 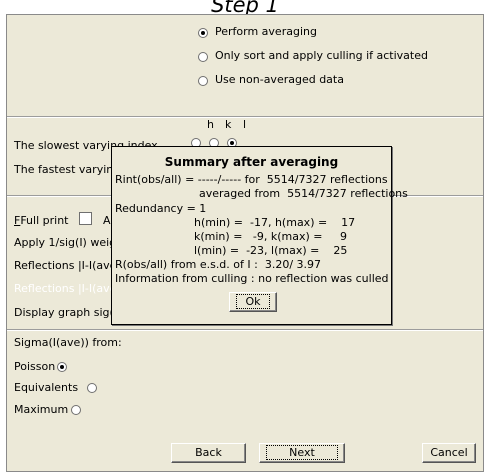 I want to click on separator, so click(x=245, y=330).